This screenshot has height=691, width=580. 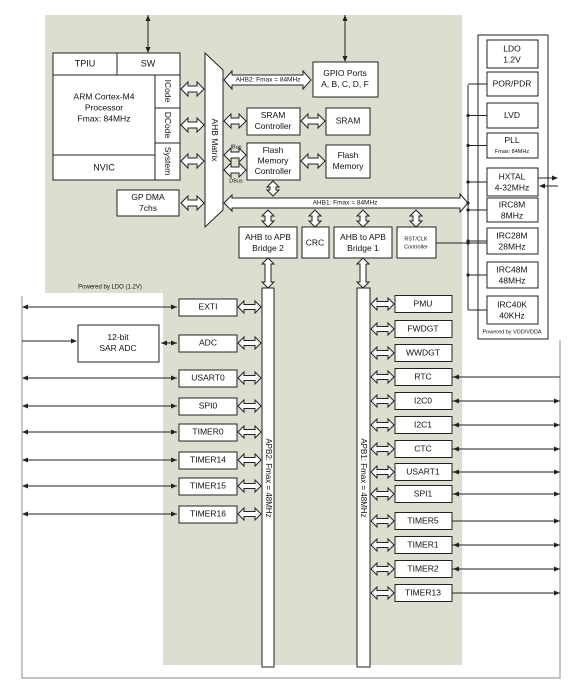 What do you see at coordinates (423, 400) in the screenshot?
I see `apb1-peripheral-label: I2C0` at bounding box center [423, 400].